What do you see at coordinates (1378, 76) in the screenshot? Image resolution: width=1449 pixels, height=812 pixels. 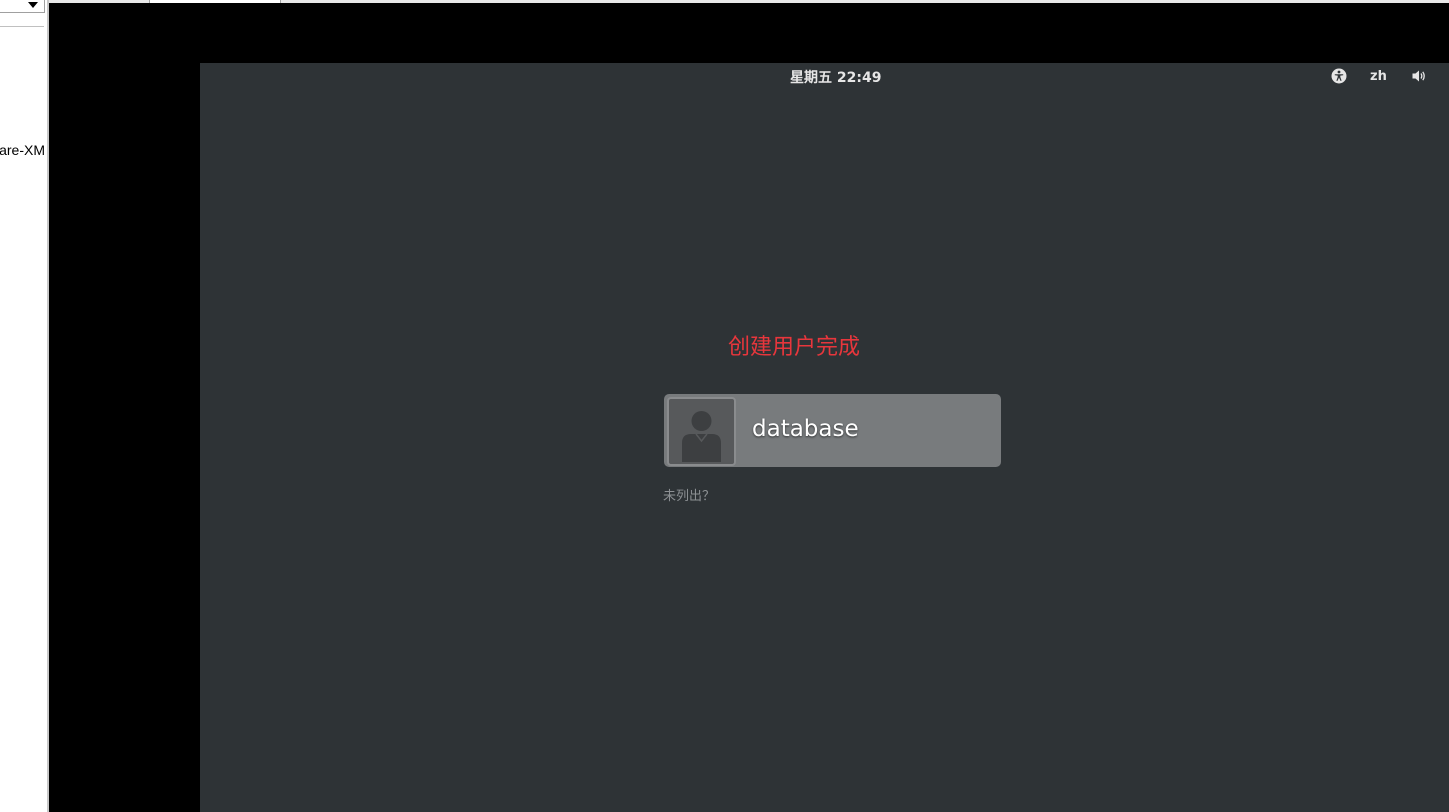 I see `language-indicator: zh` at bounding box center [1378, 76].